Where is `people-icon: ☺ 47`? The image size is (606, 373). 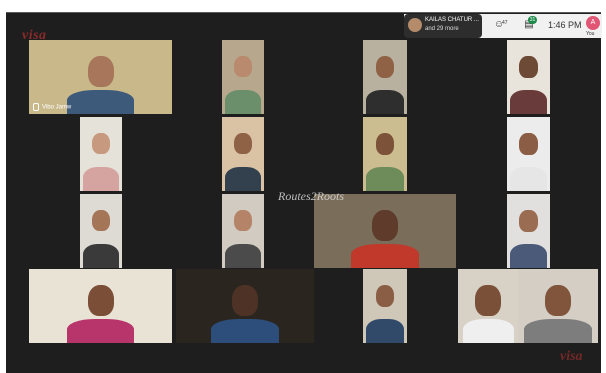 people-icon: ☺ 47 is located at coordinates (499, 25).